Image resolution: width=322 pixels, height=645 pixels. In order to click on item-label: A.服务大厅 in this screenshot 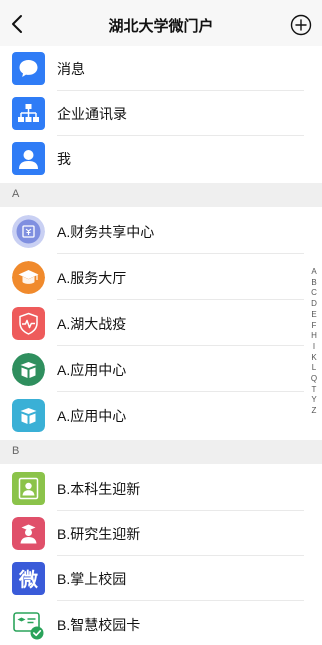, I will do `click(92, 278)`.